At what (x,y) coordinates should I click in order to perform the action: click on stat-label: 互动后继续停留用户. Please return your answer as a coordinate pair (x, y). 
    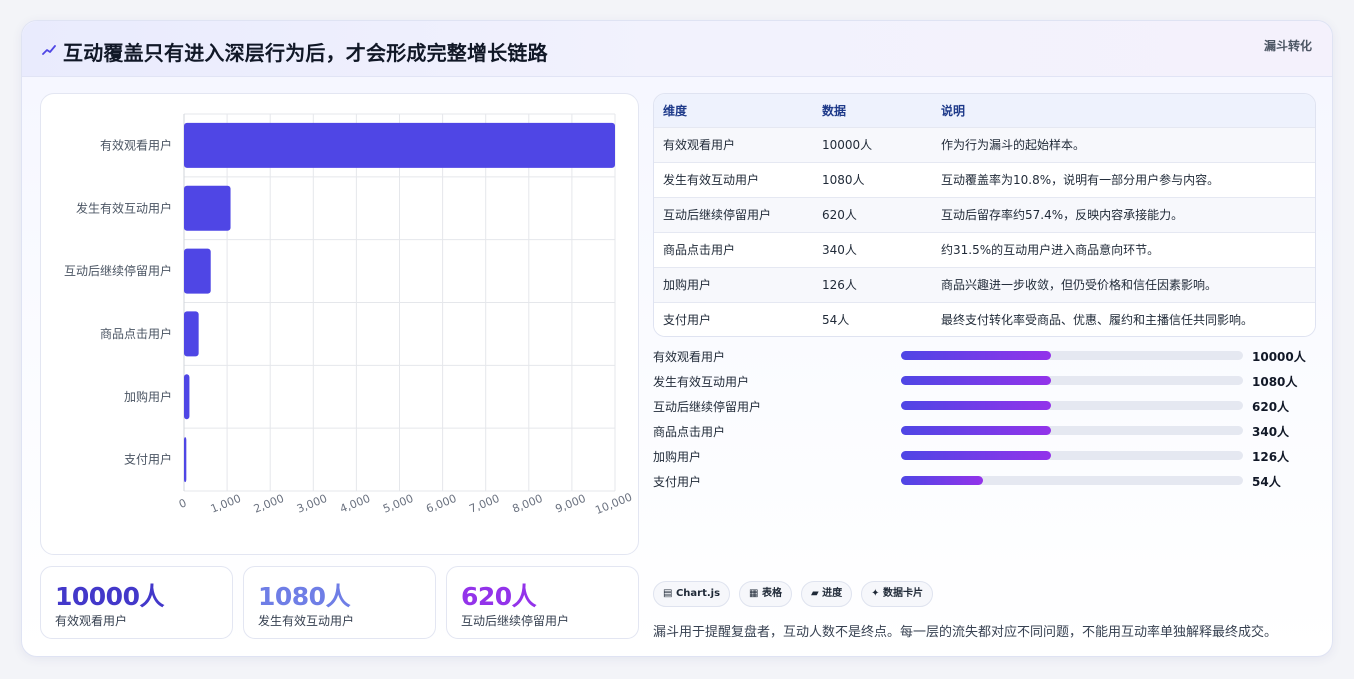
    Looking at the image, I should click on (515, 621).